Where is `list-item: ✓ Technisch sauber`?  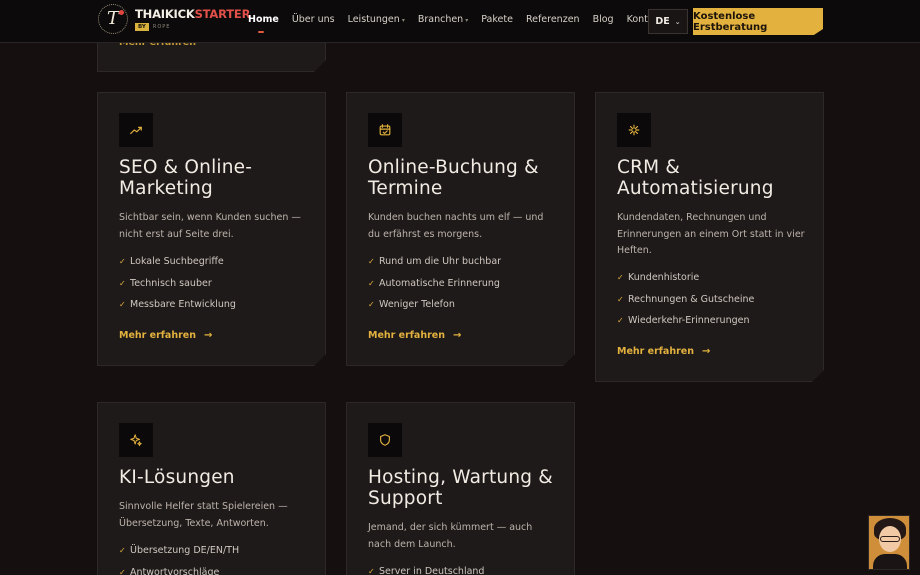
list-item: ✓ Technisch sauber is located at coordinates (165, 283).